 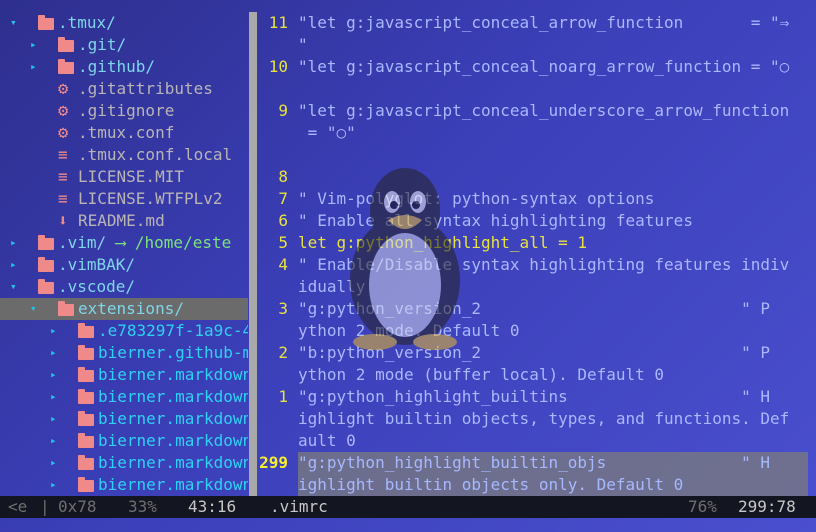 I want to click on tree-item-name: LICENSE.MIT, so click(x=131, y=176).